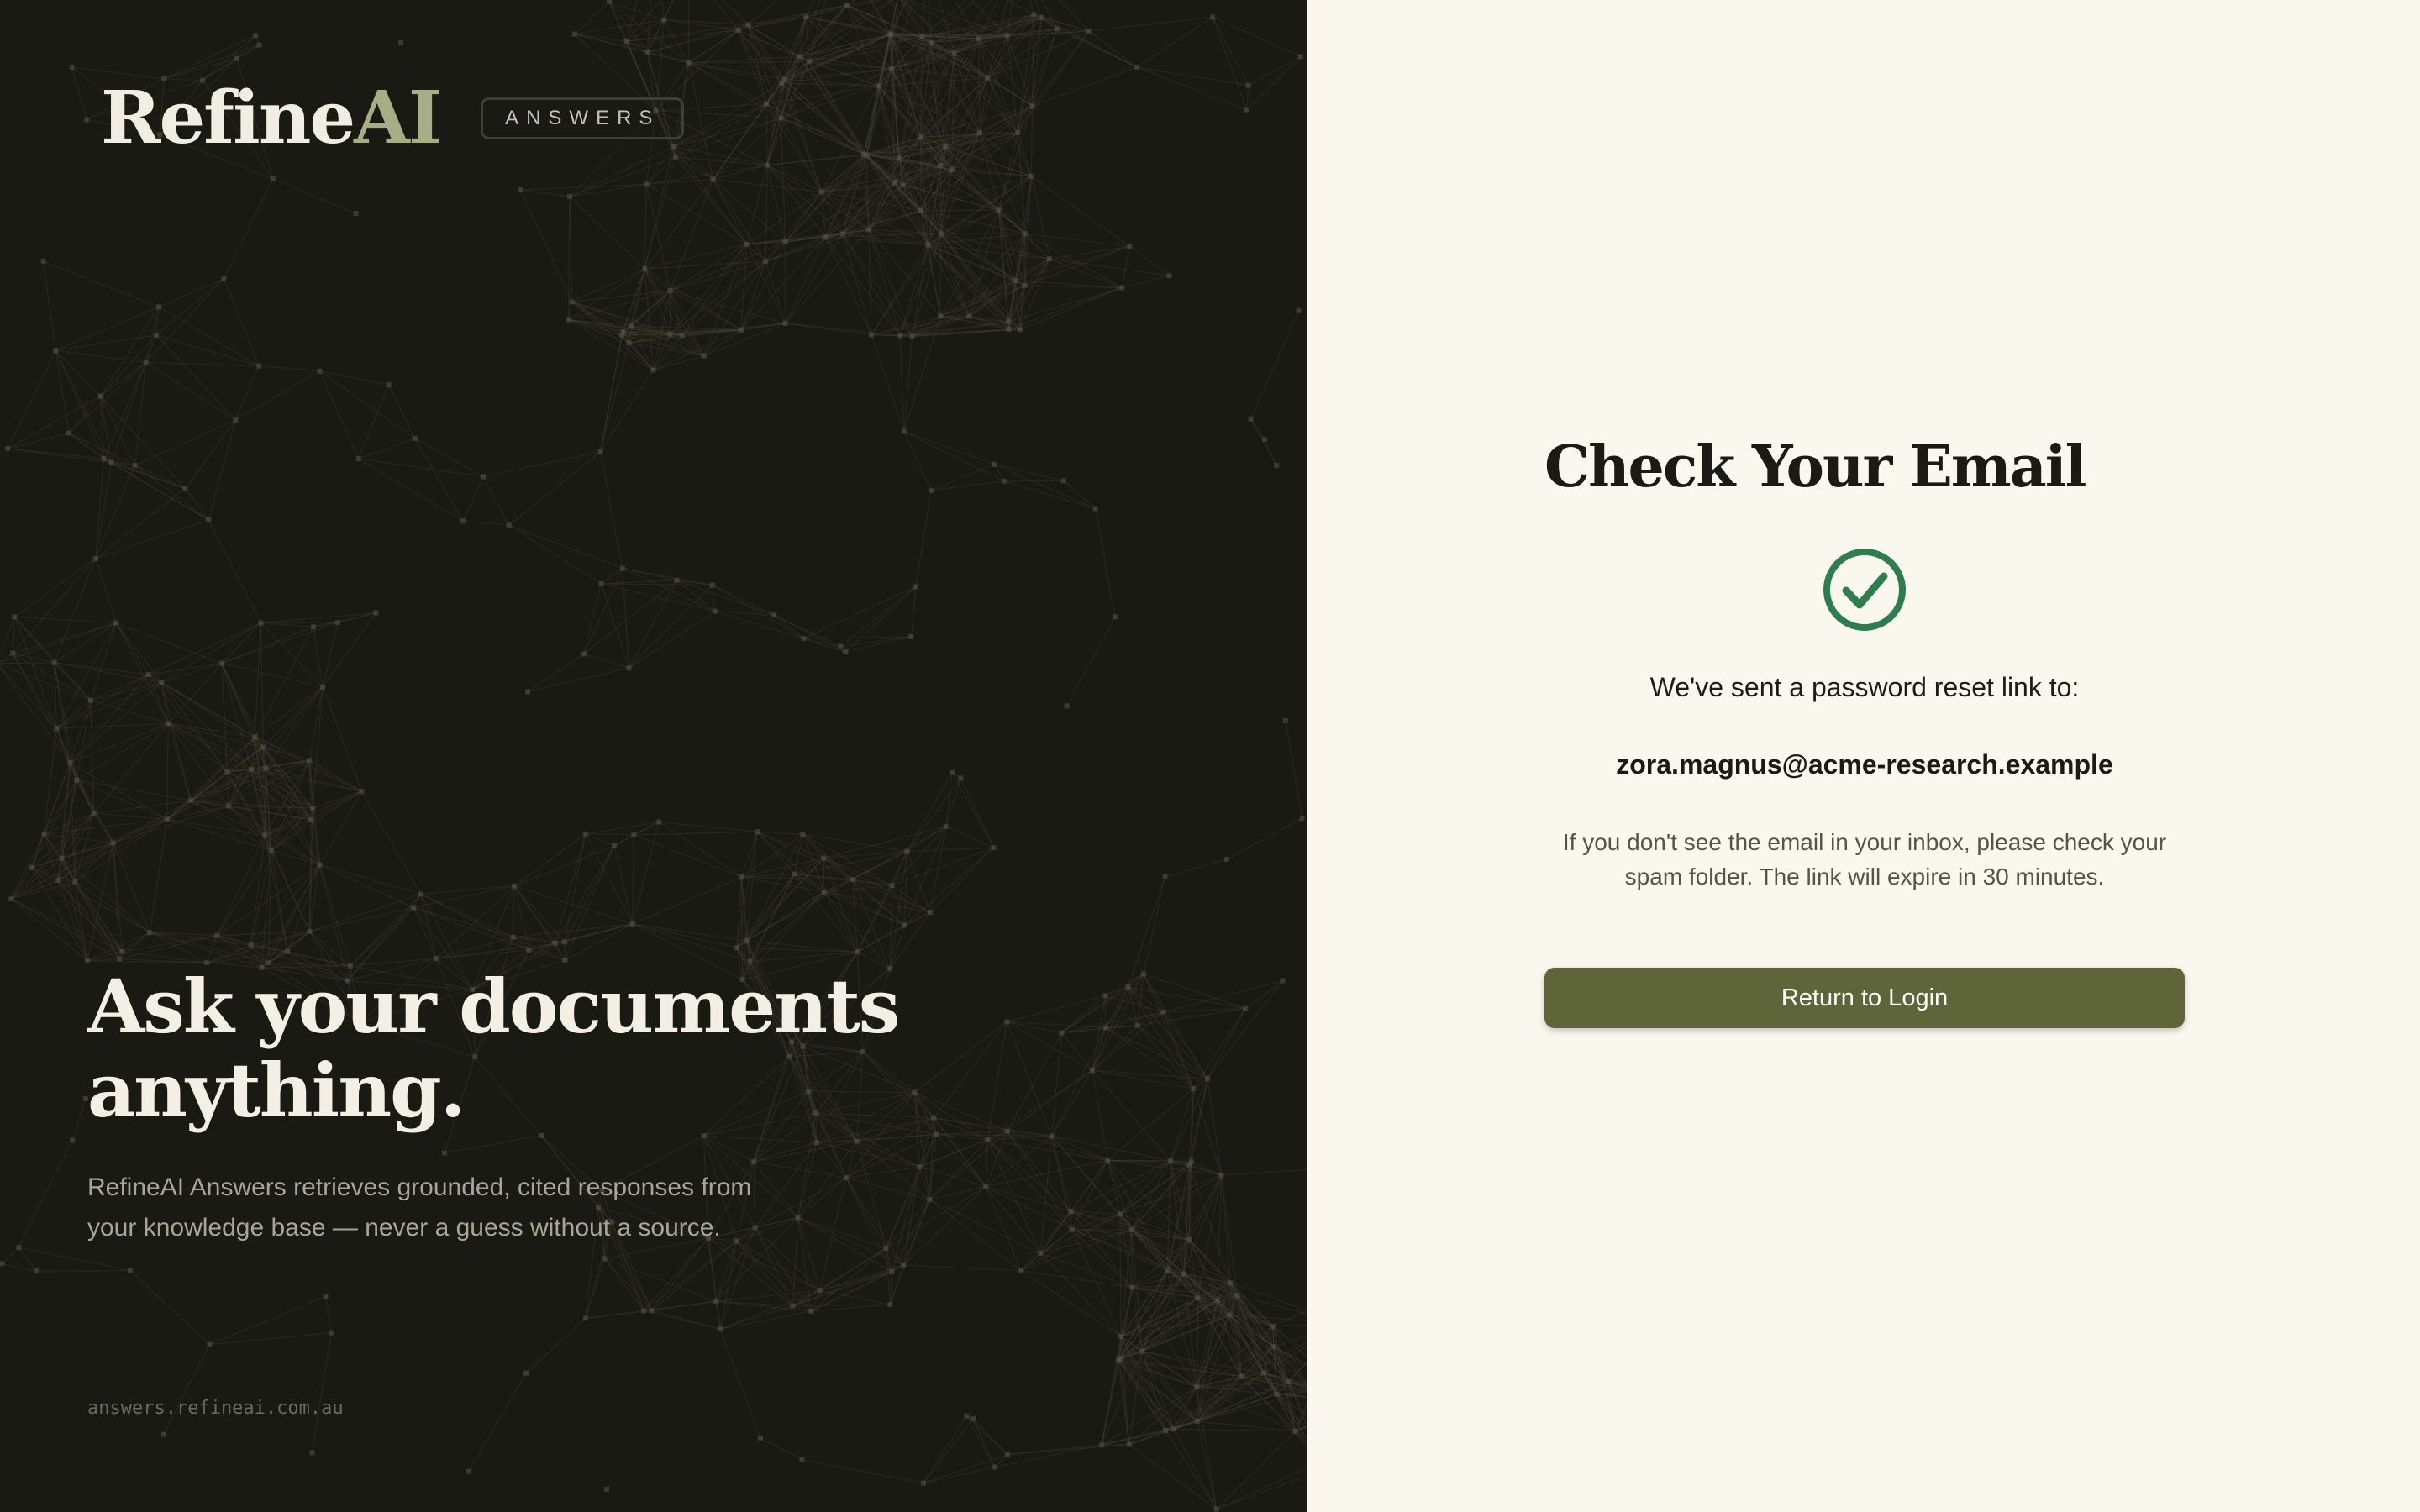  What do you see at coordinates (216, 1408) in the screenshot?
I see `site-url: answers.refineai.com.au` at bounding box center [216, 1408].